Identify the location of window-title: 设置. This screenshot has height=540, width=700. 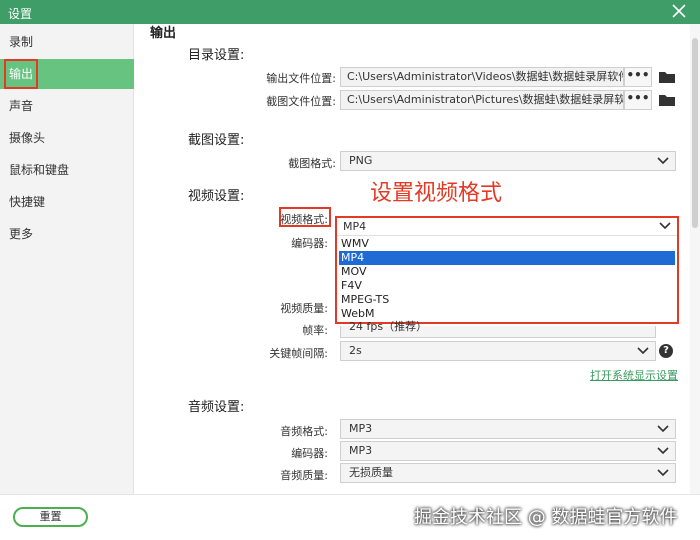
(20, 14).